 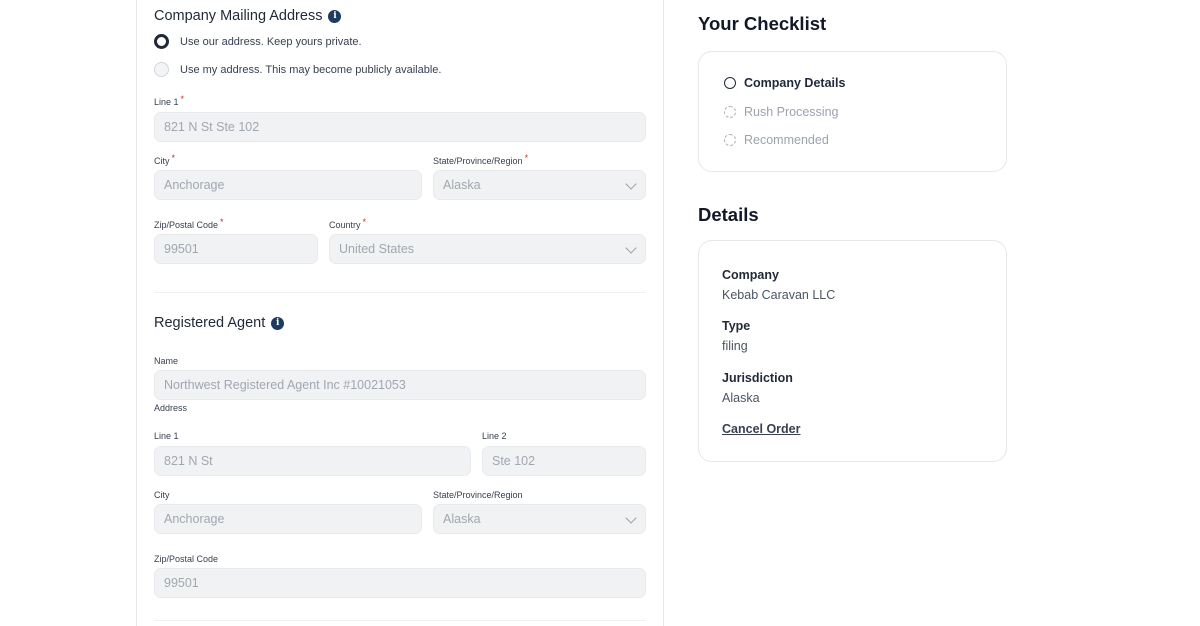 I want to click on country-select: United States, so click(x=487, y=249).